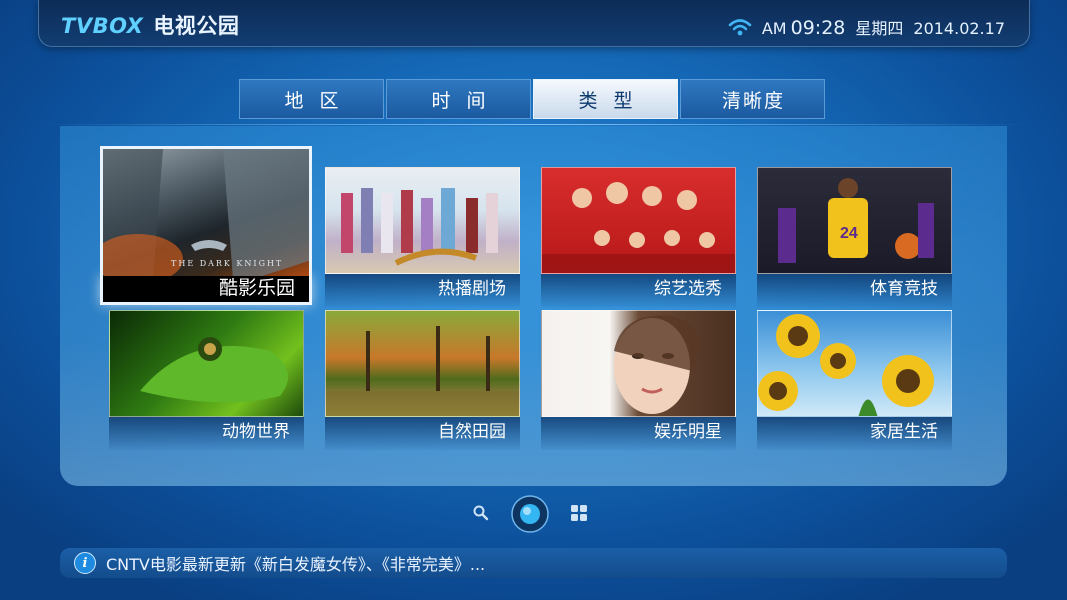  I want to click on search-icon, so click(481, 513).